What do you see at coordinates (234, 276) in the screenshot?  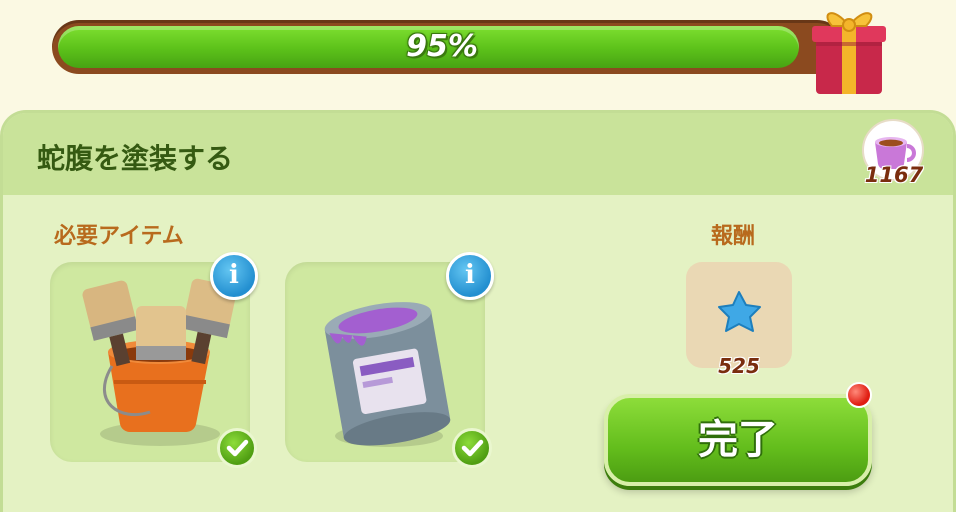 I see `item-info-button-brushes: i` at bounding box center [234, 276].